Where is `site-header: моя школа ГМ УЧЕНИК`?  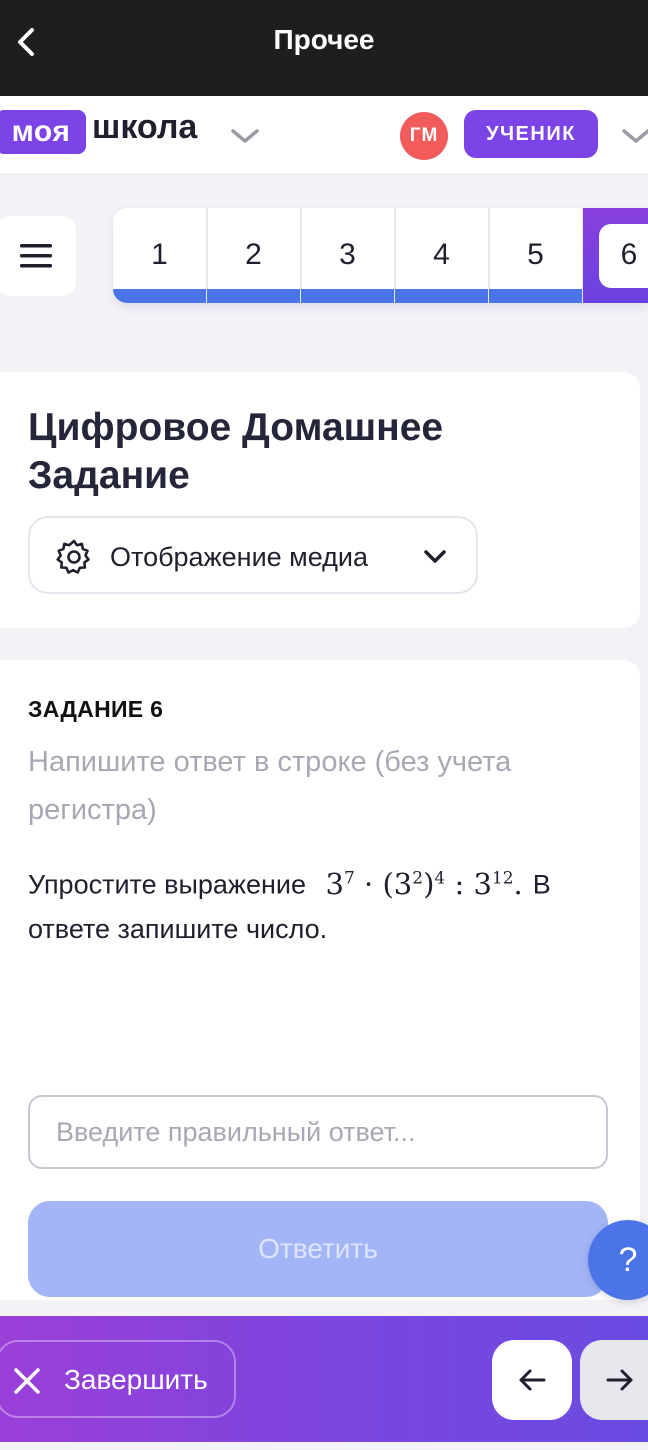
site-header: моя школа ГМ УЧЕНИК is located at coordinates (324, 135).